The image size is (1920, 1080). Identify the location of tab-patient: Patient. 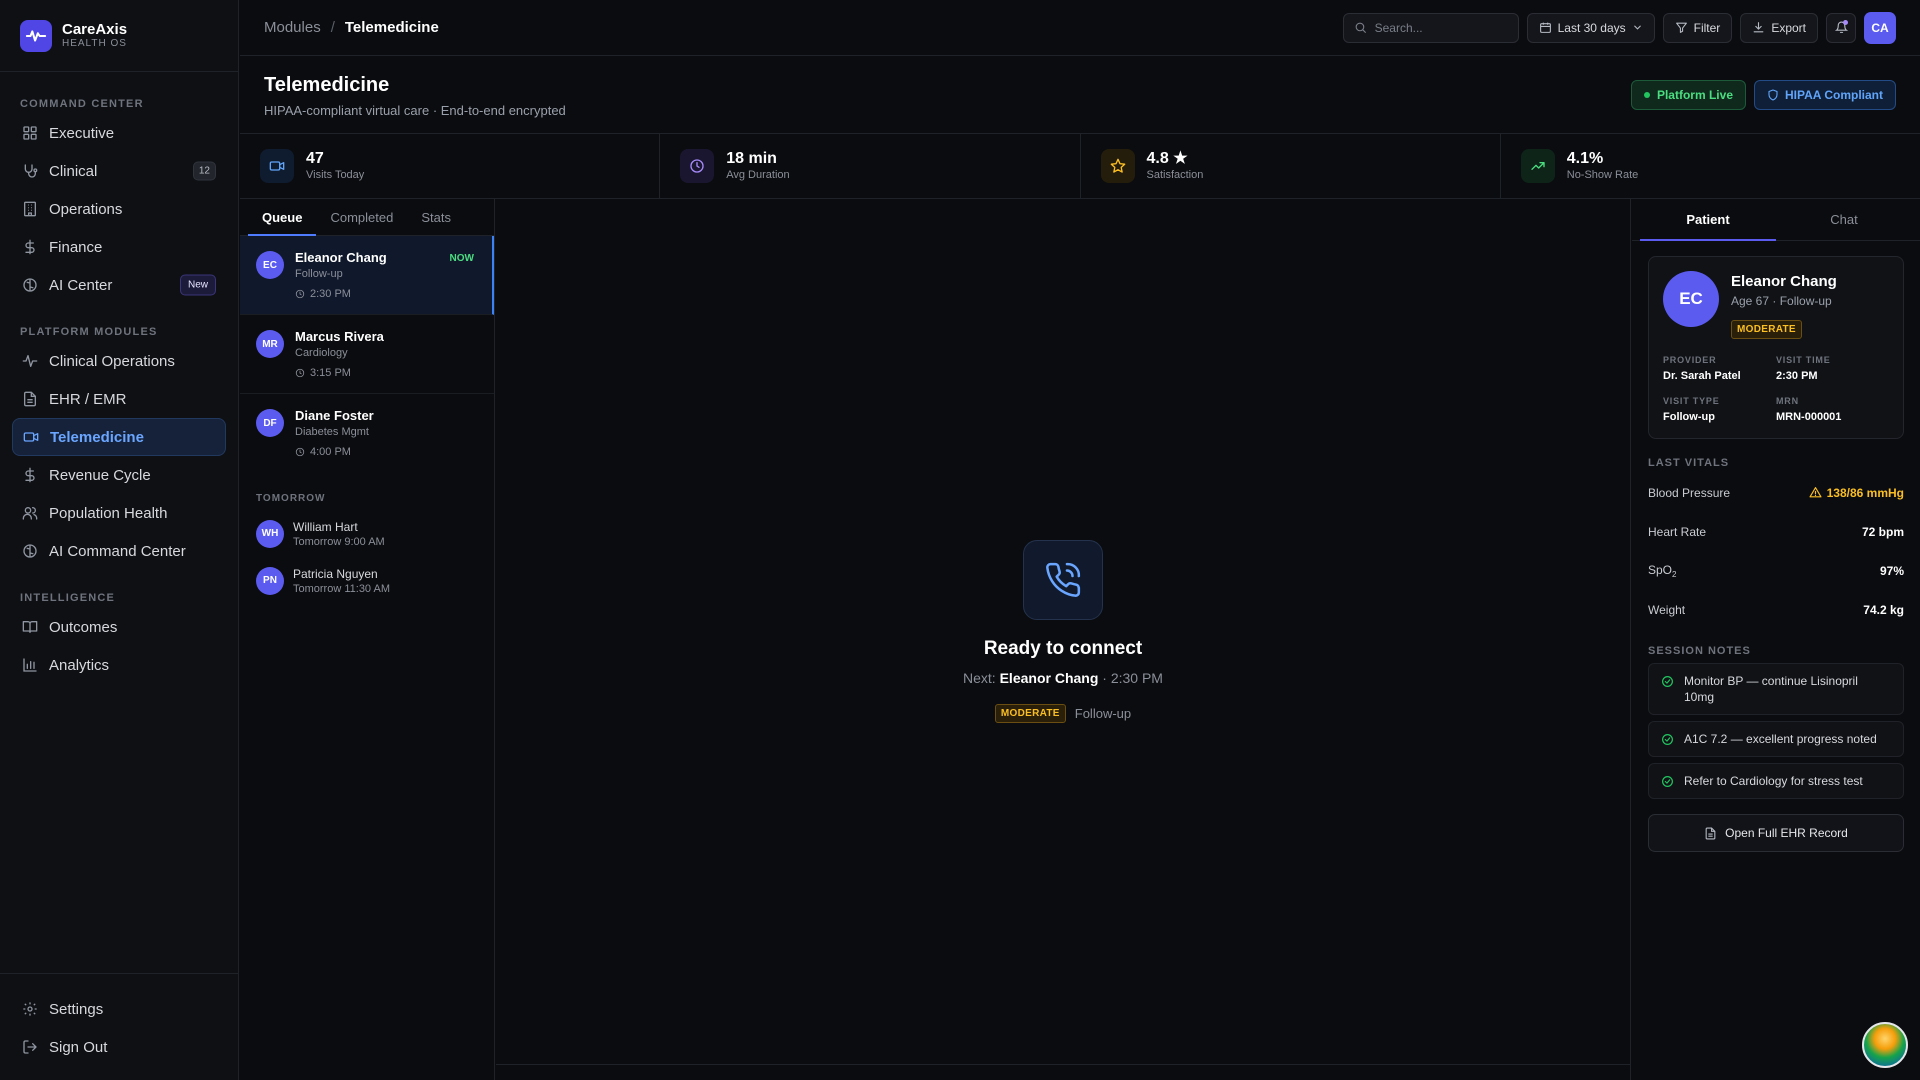
(1708, 220).